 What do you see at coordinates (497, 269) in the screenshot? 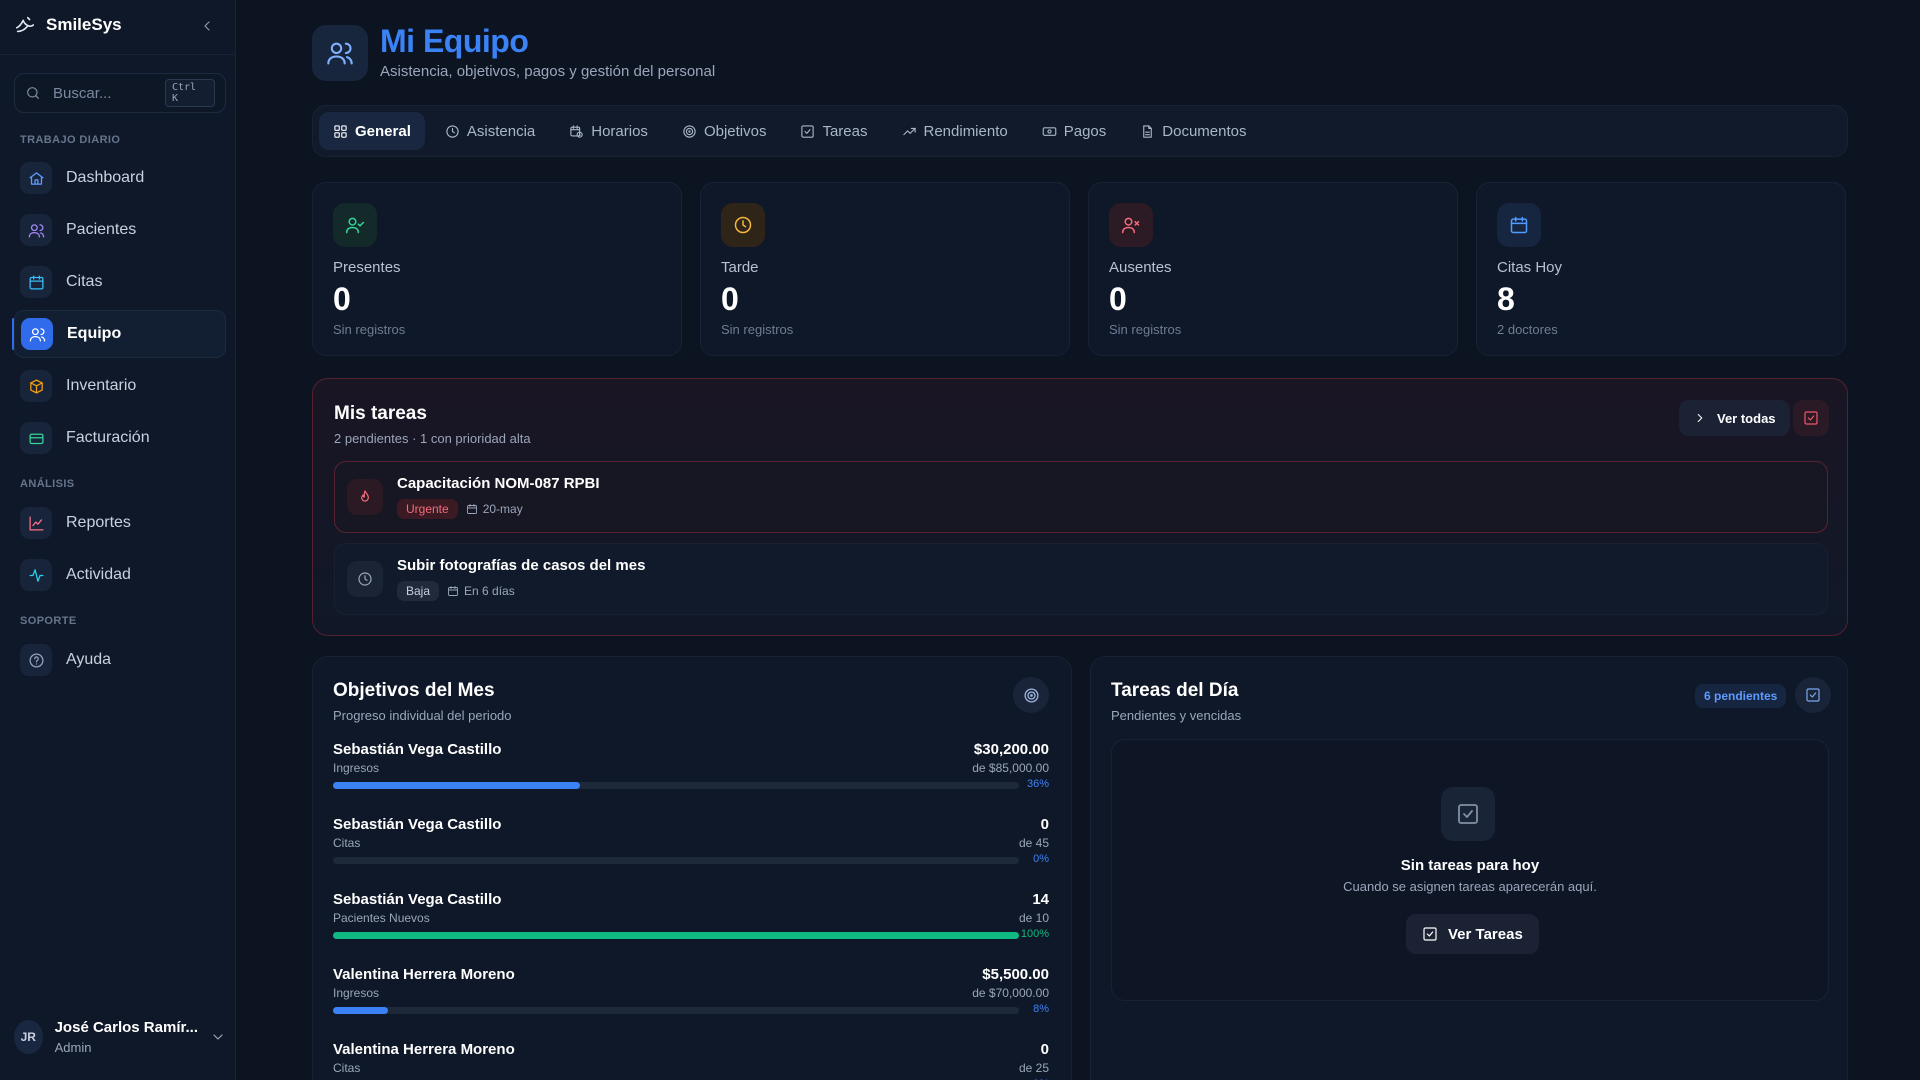
I see `stat-card-presentes: Presentes 0 Sin registros` at bounding box center [497, 269].